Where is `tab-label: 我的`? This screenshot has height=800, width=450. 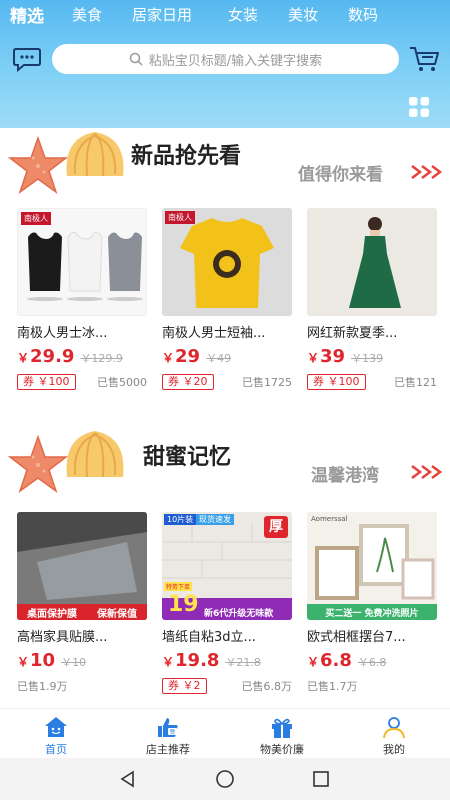
tab-label: 我的 is located at coordinates (394, 749).